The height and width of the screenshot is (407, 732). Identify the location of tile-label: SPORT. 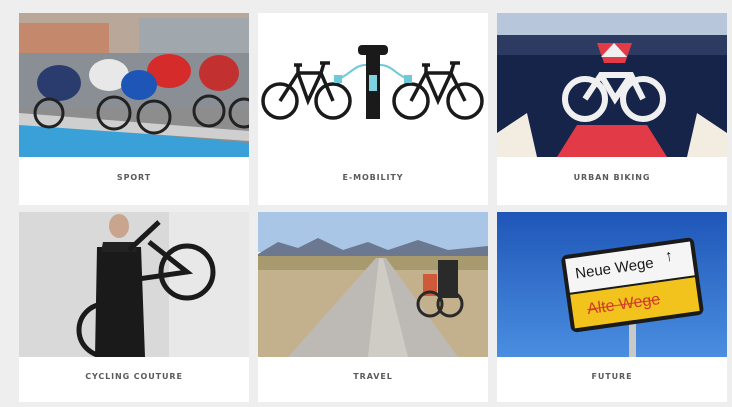
(134, 177).